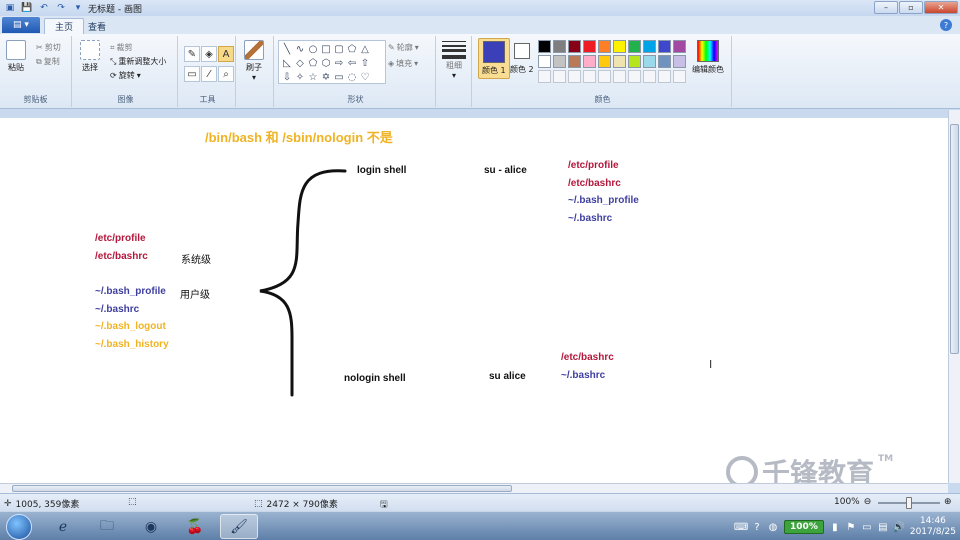 Image resolution: width=960 pixels, height=540 pixels. What do you see at coordinates (254, 61) in the screenshot?
I see `brushes-button: 刷子 ▾` at bounding box center [254, 61].